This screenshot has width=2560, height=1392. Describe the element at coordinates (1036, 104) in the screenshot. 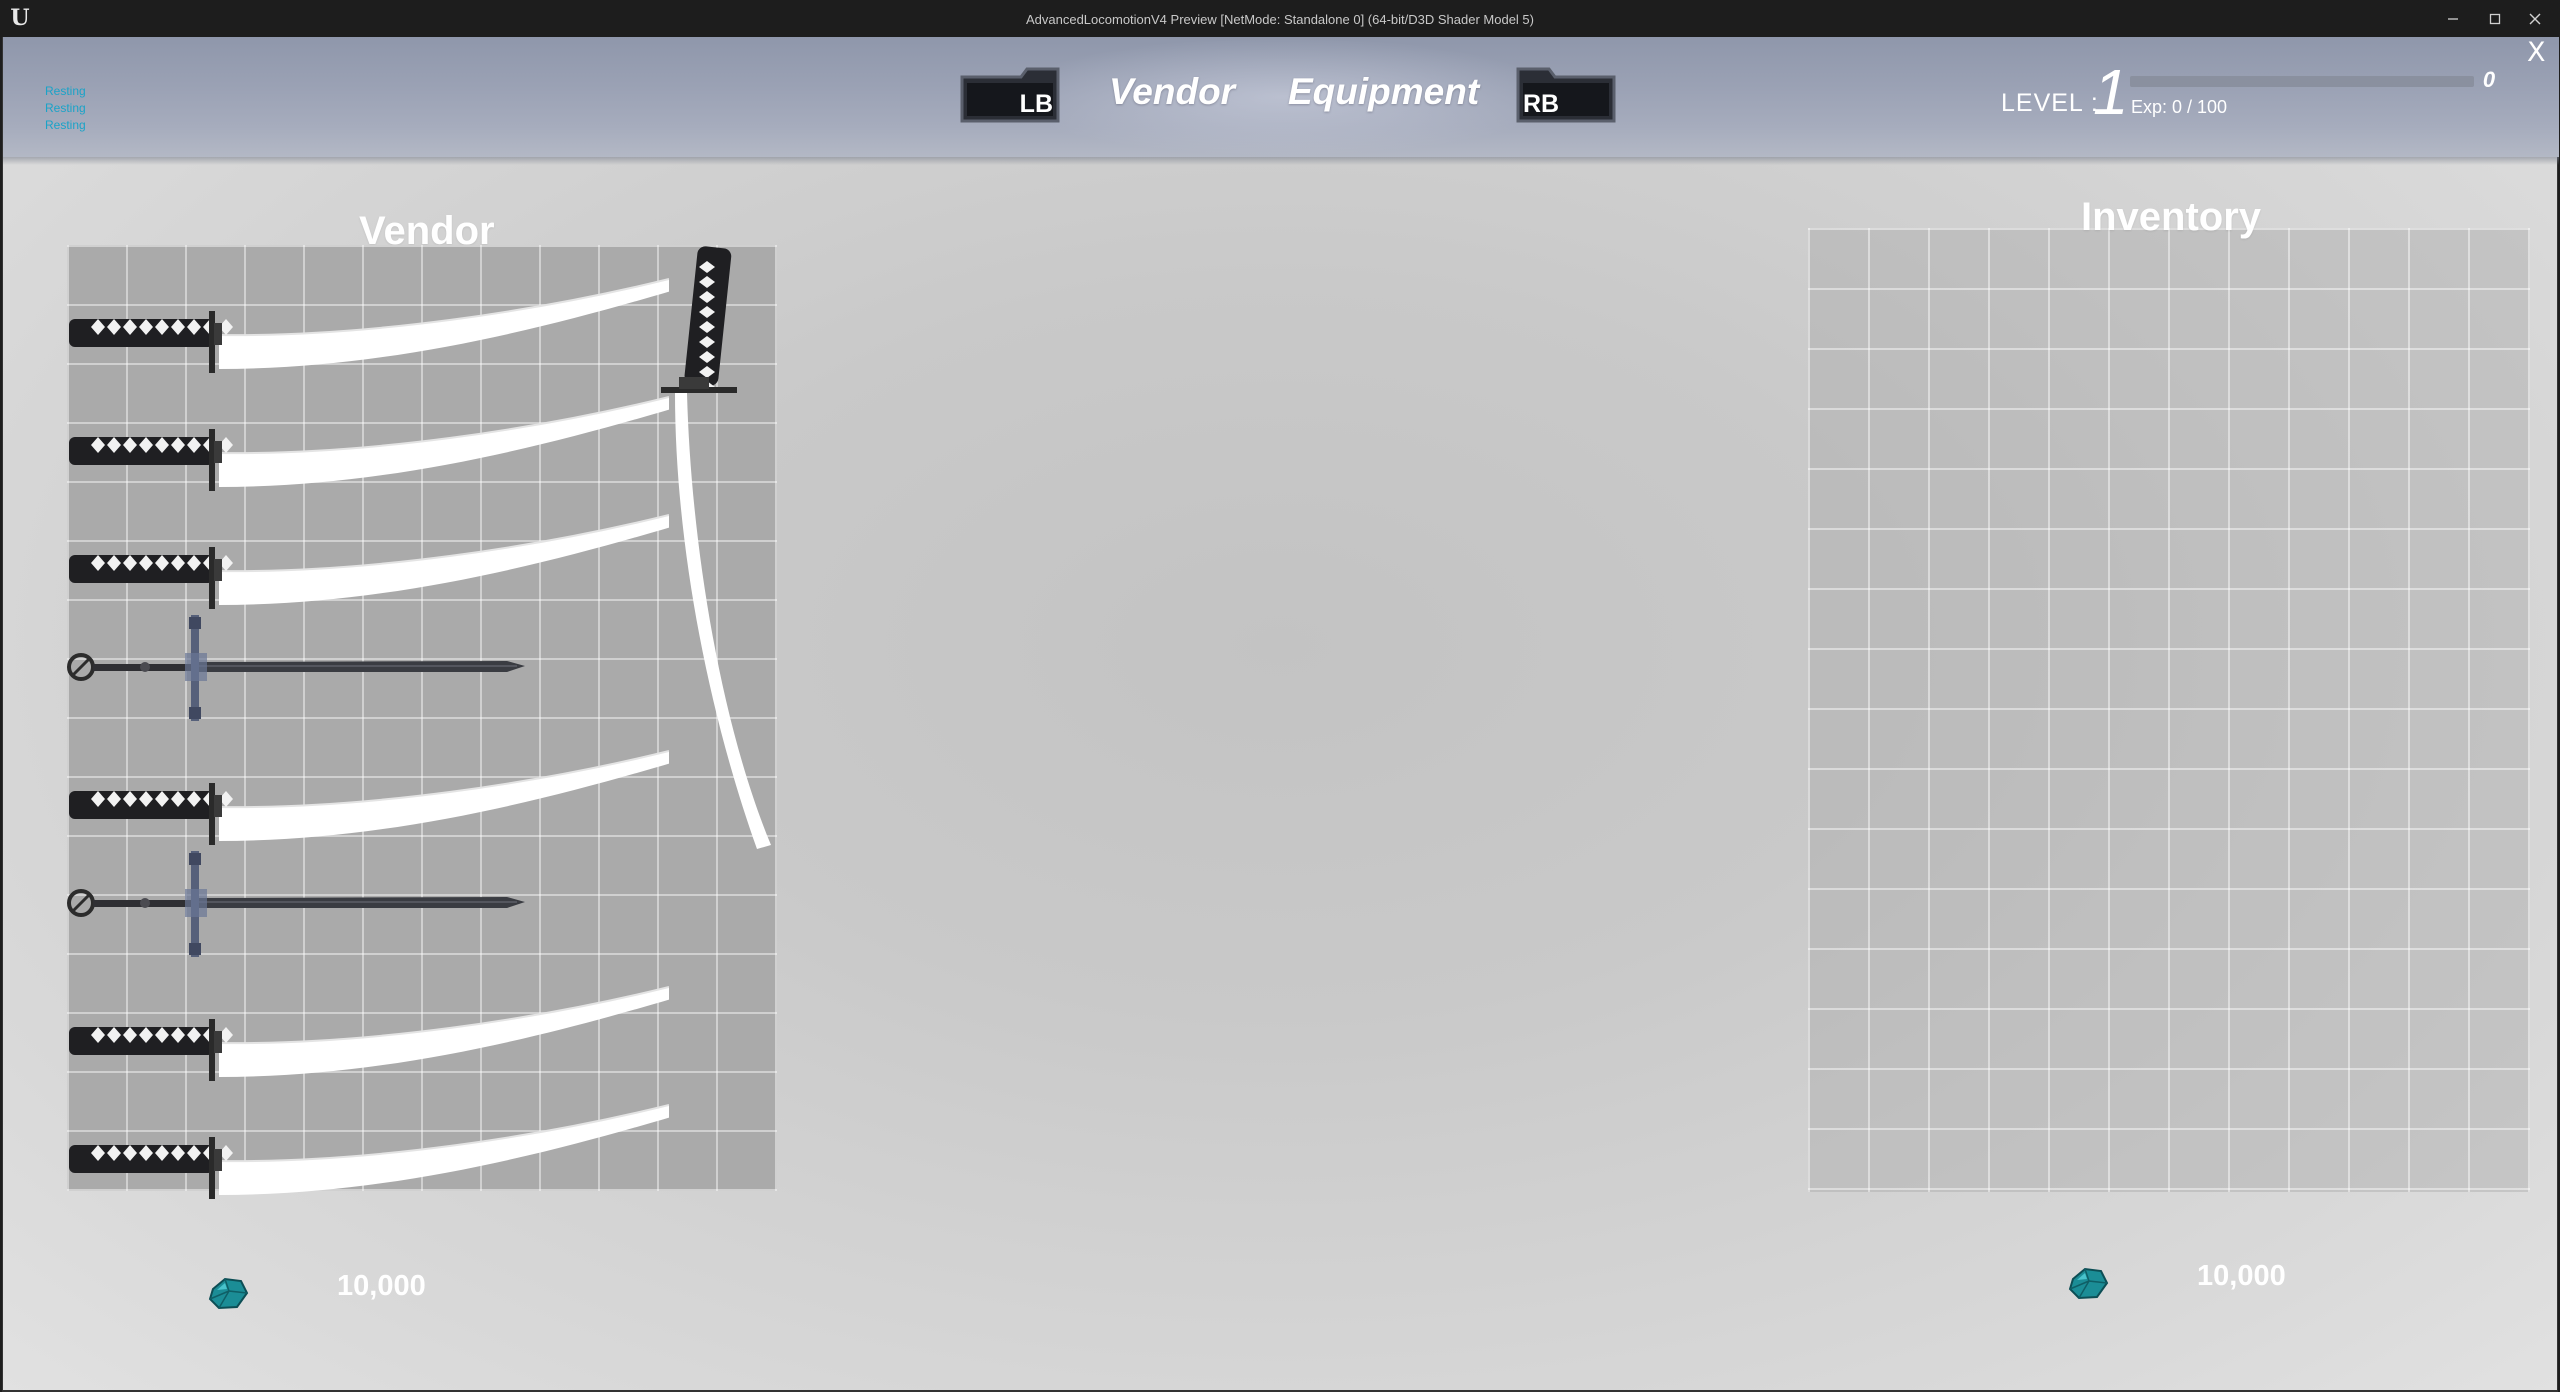

I see `lb-label: LB` at that location.